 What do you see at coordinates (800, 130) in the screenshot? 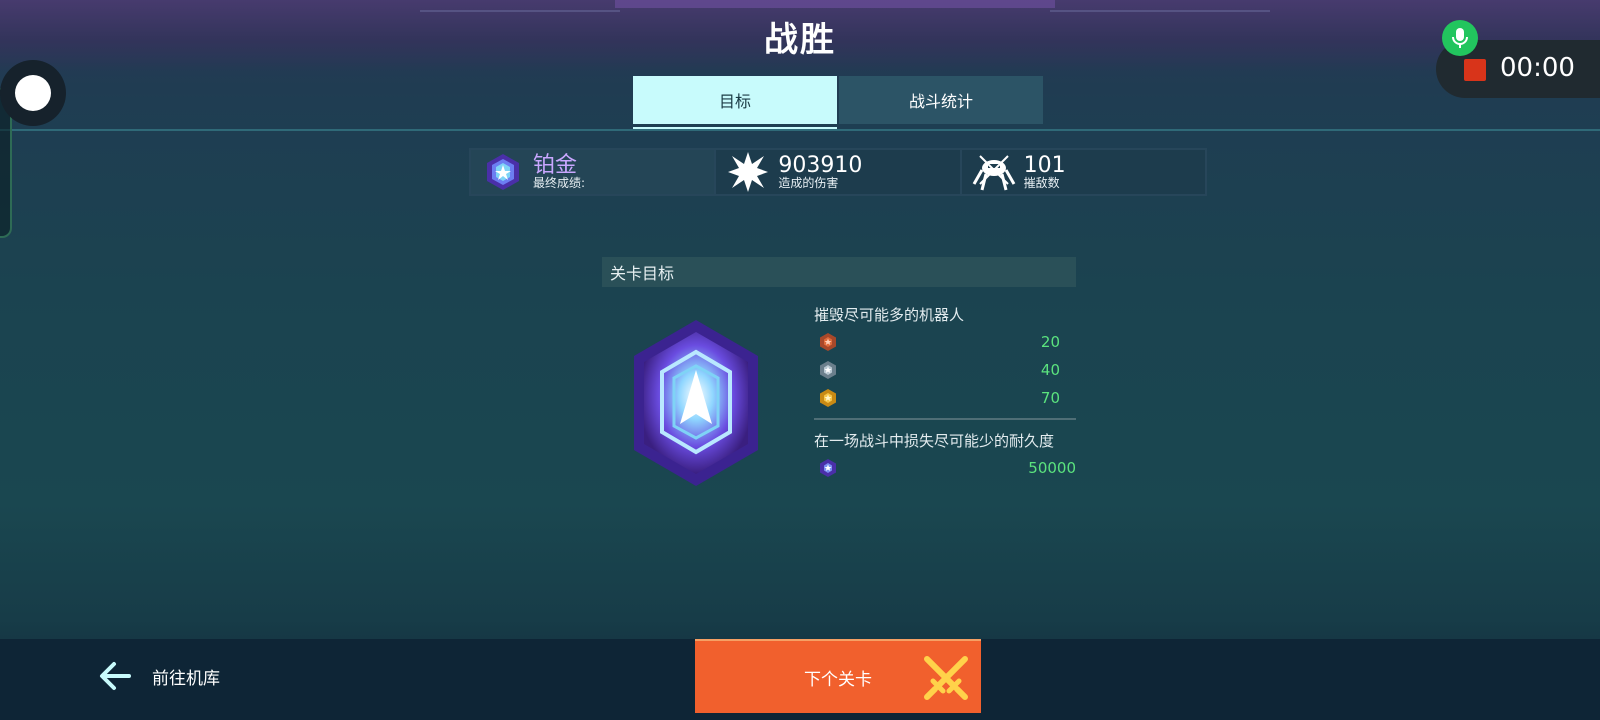
I see `tabs-divider` at bounding box center [800, 130].